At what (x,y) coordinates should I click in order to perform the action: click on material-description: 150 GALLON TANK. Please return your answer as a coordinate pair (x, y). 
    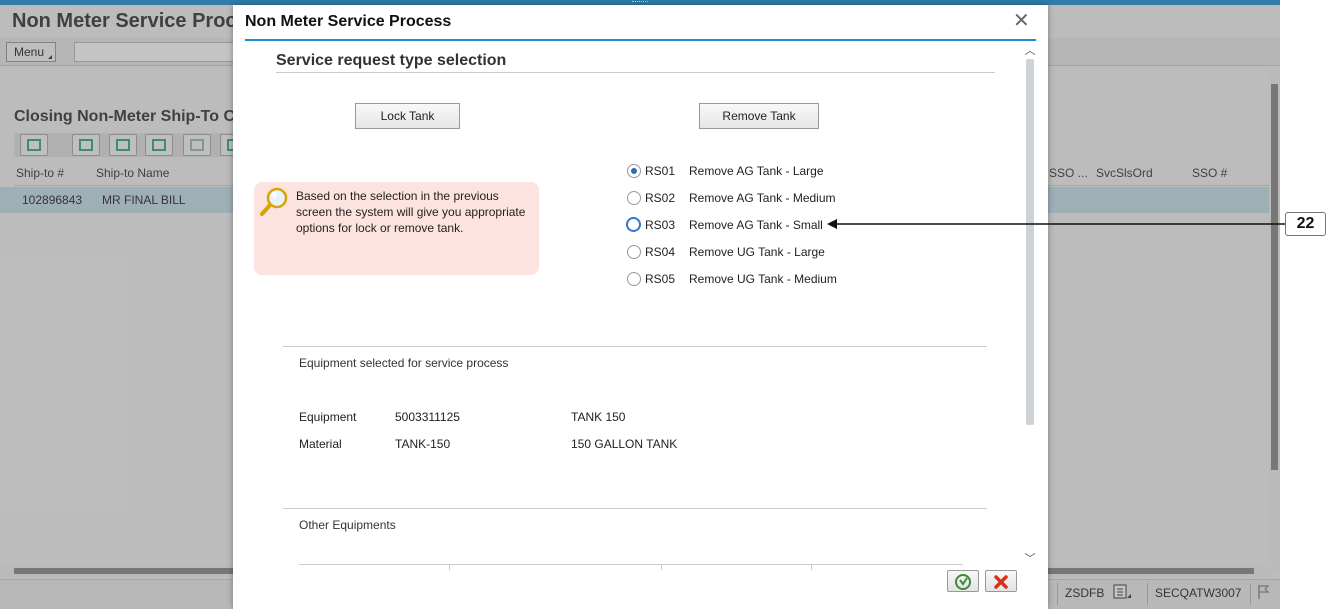
    Looking at the image, I should click on (624, 444).